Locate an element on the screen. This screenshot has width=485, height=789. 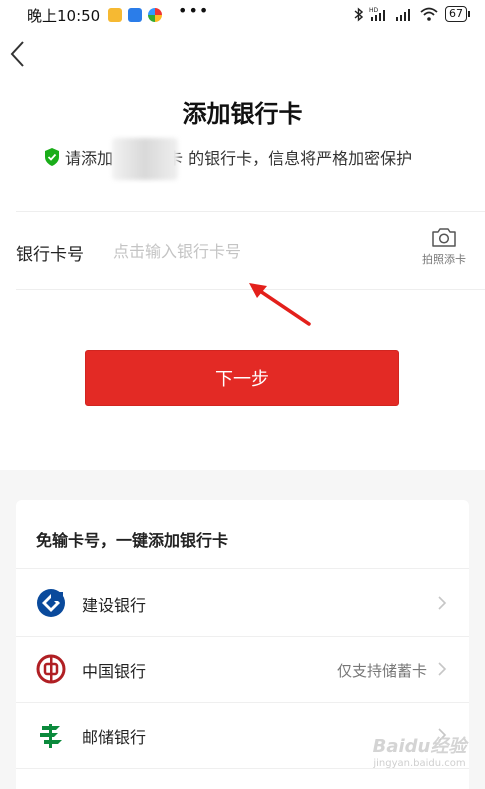
psbc-logo-icon is located at coordinates (51, 736).